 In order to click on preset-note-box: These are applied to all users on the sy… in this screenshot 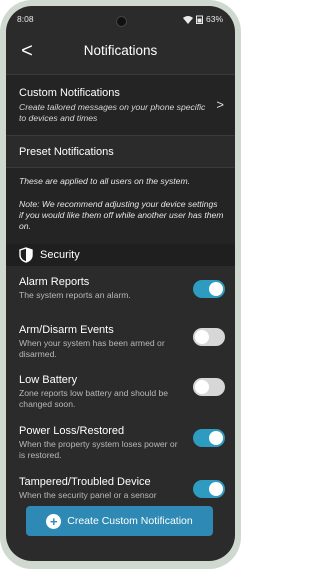, I will do `click(120, 208)`.